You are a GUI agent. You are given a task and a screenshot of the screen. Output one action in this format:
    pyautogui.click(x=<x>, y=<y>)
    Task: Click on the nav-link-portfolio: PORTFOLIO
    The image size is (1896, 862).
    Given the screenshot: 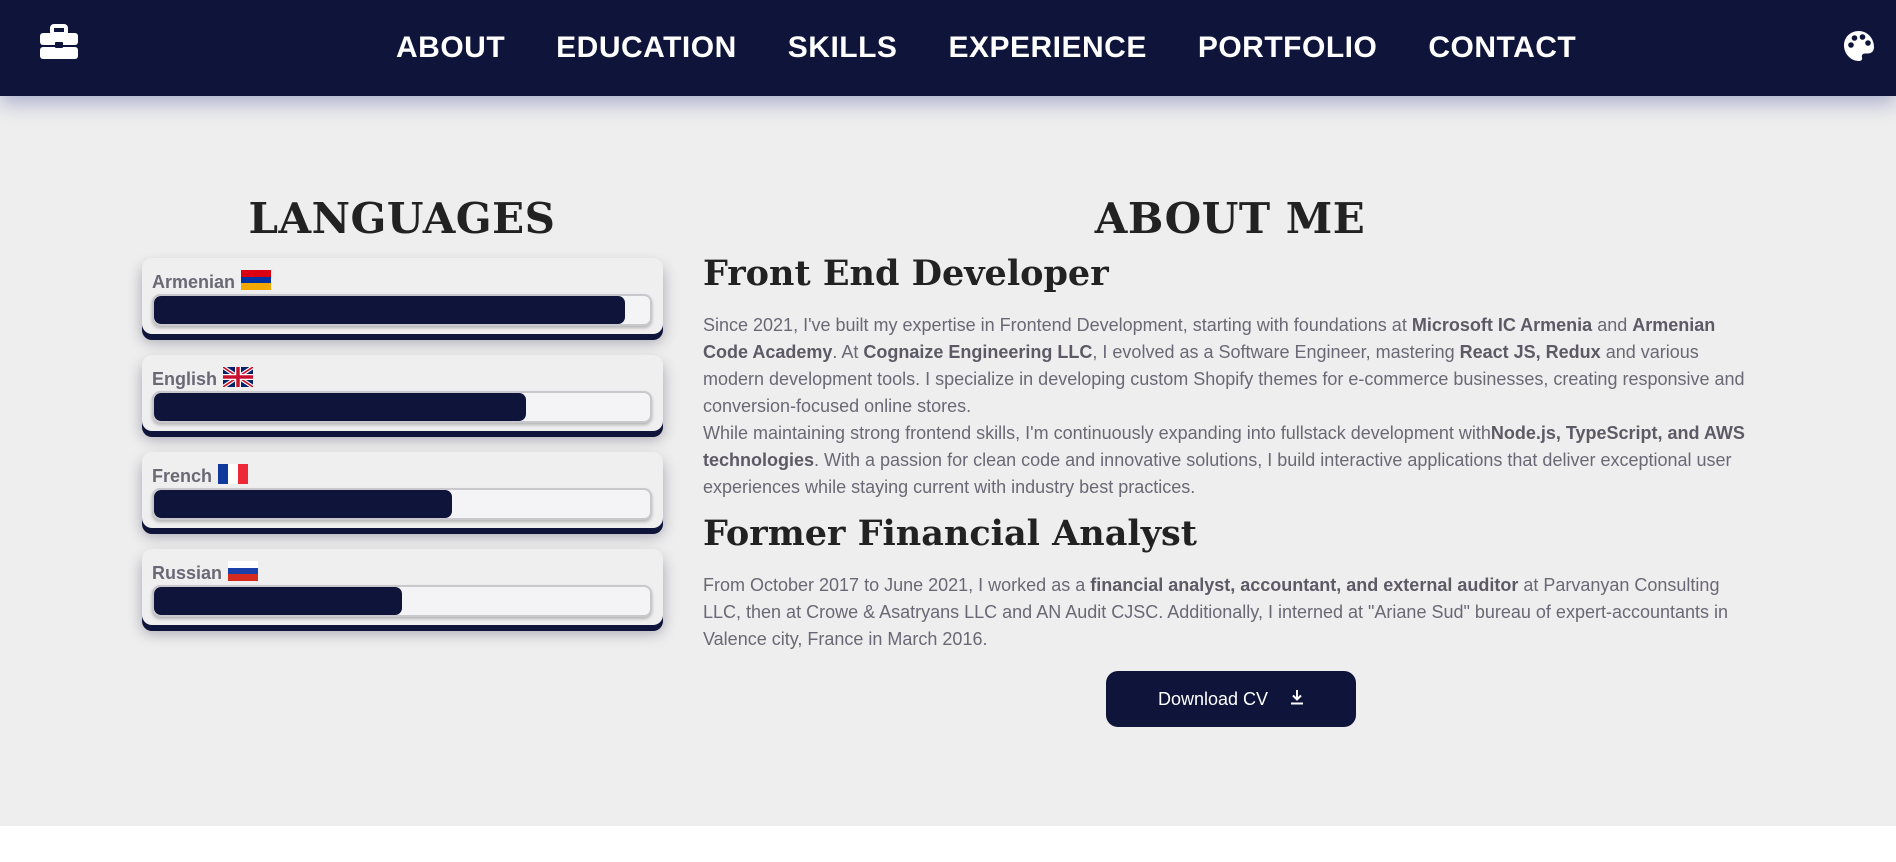 What is the action you would take?
    pyautogui.click(x=1288, y=48)
    